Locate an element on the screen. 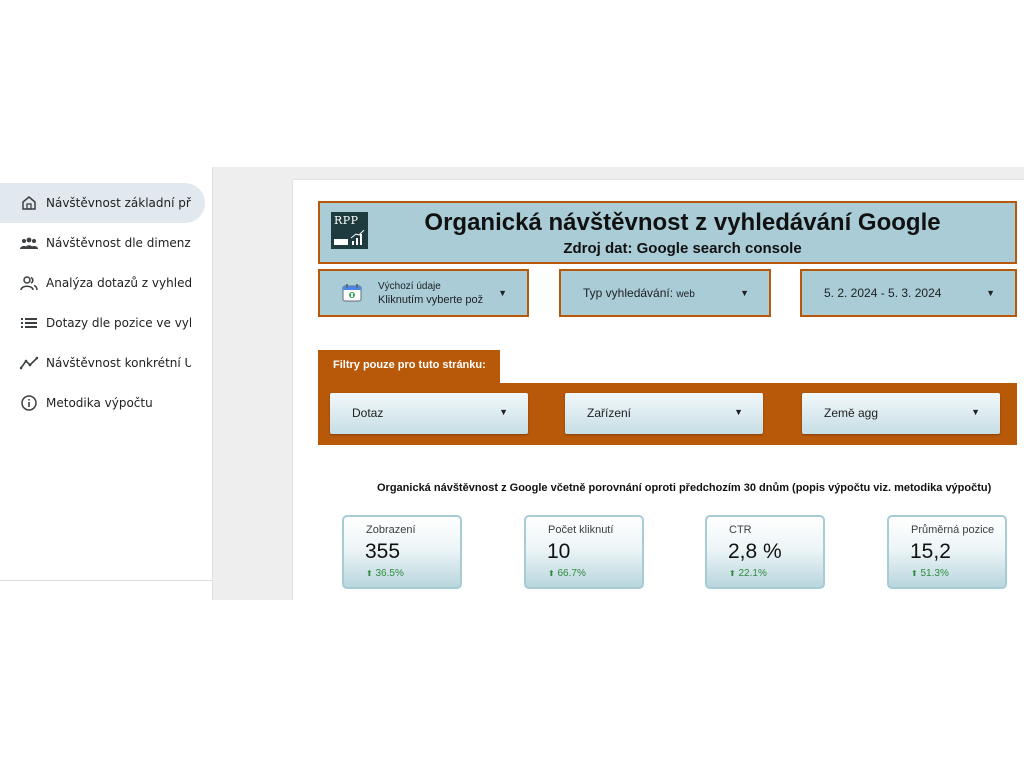 The height and width of the screenshot is (768, 1024). scorecard-delta: ⬆ 51.3% is located at coordinates (930, 573).